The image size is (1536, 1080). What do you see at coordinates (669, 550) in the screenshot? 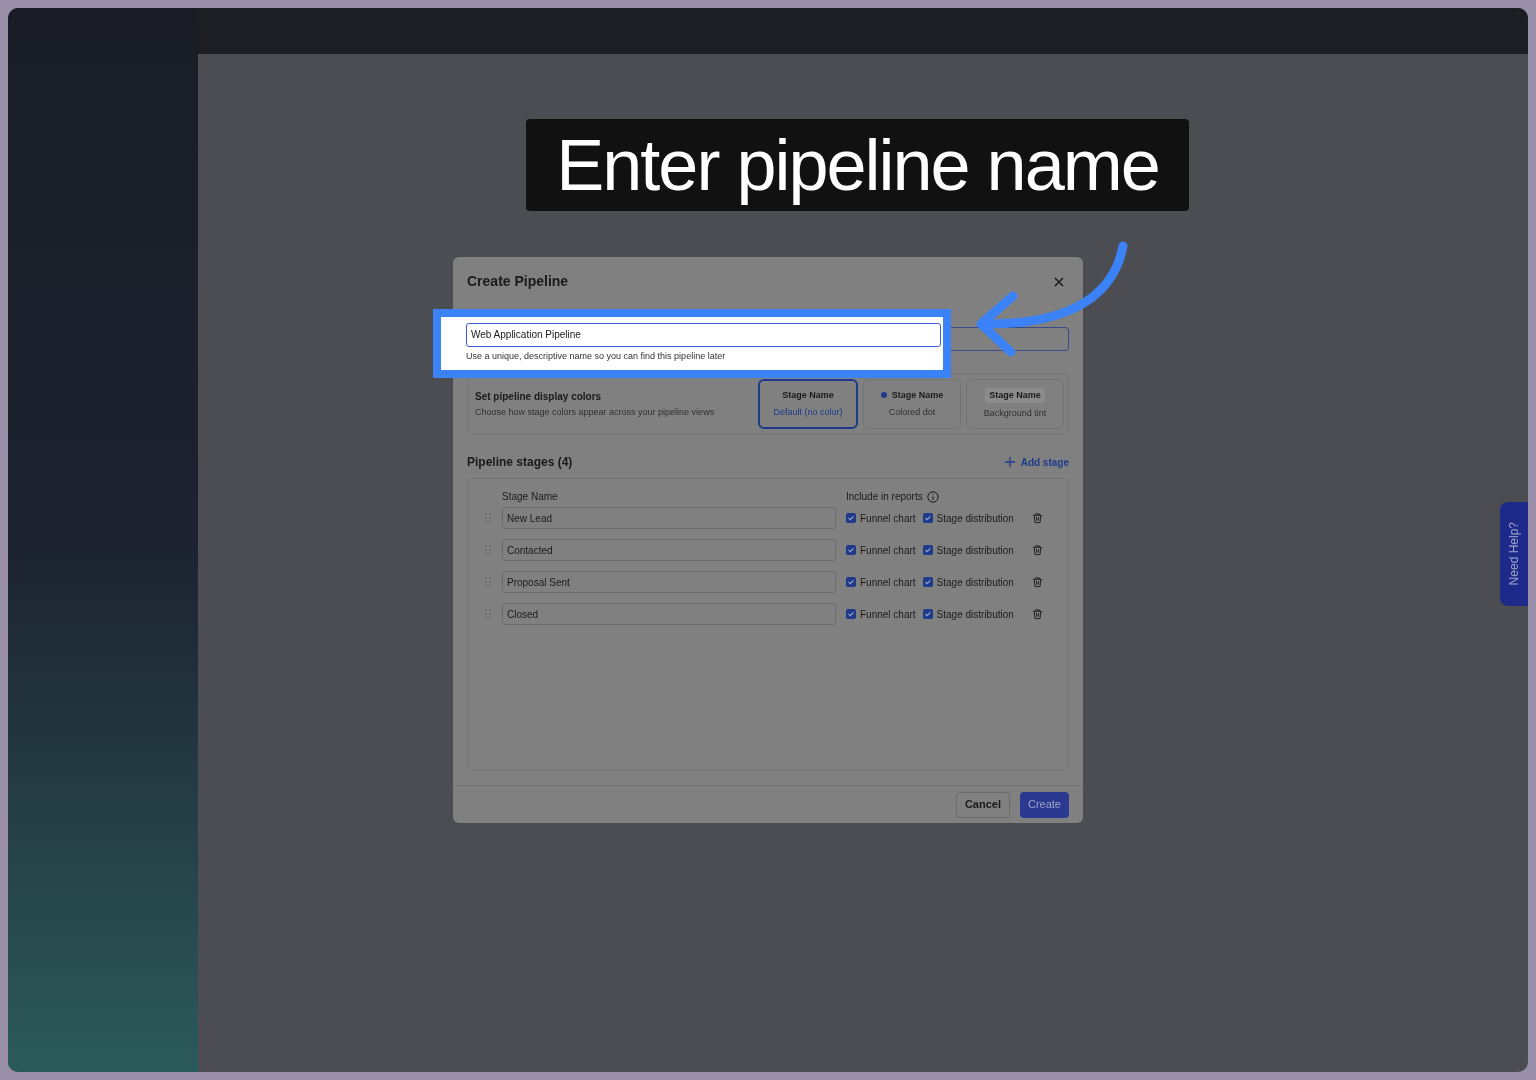
I see `stage-name-field: Contacted` at bounding box center [669, 550].